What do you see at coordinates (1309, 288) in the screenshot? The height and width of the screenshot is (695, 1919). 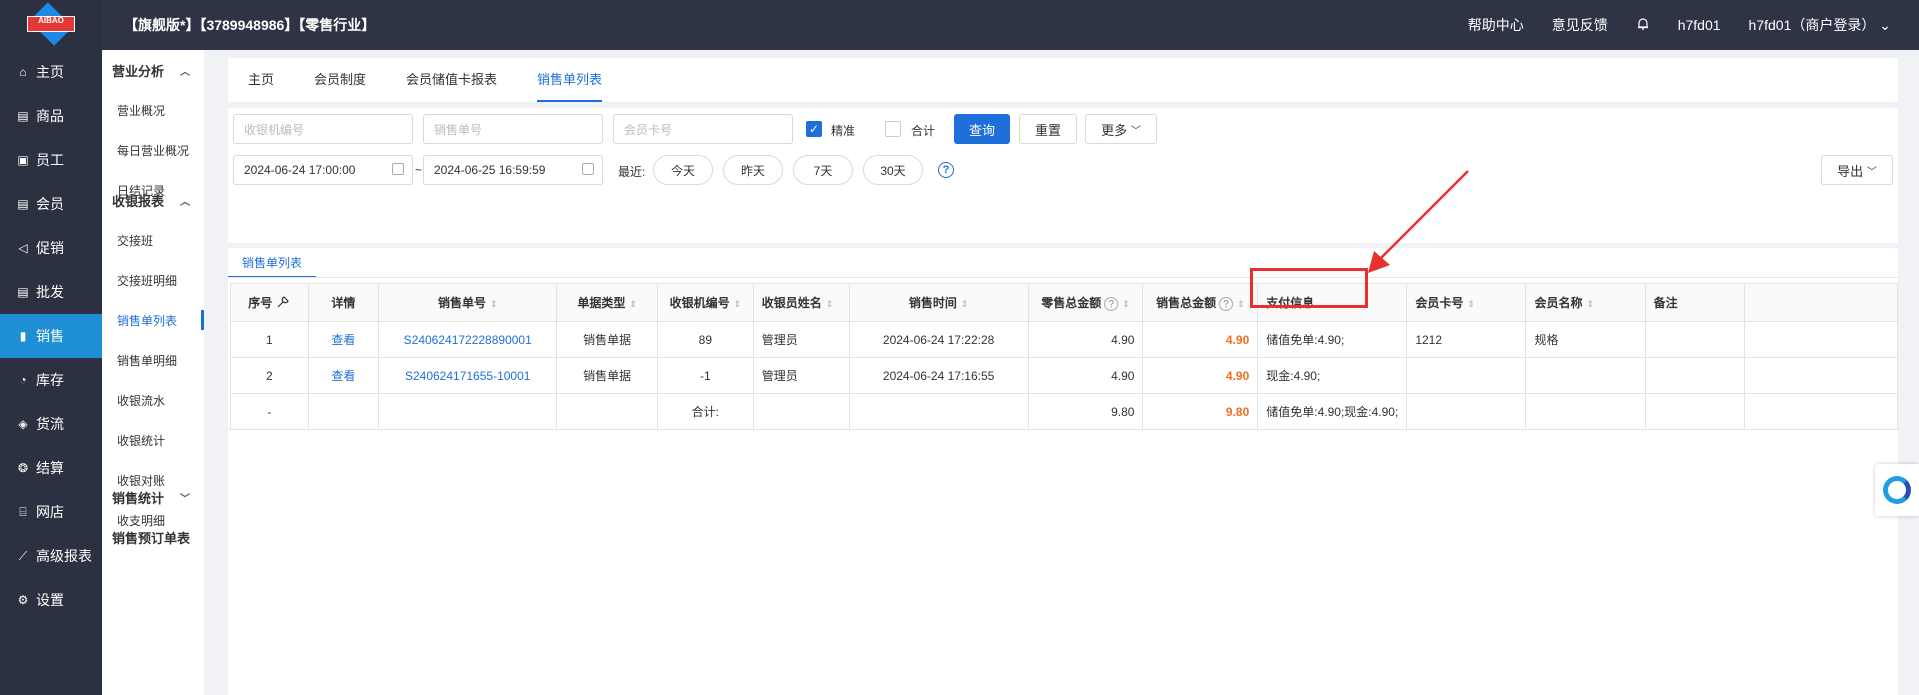 I see `highlight-box` at bounding box center [1309, 288].